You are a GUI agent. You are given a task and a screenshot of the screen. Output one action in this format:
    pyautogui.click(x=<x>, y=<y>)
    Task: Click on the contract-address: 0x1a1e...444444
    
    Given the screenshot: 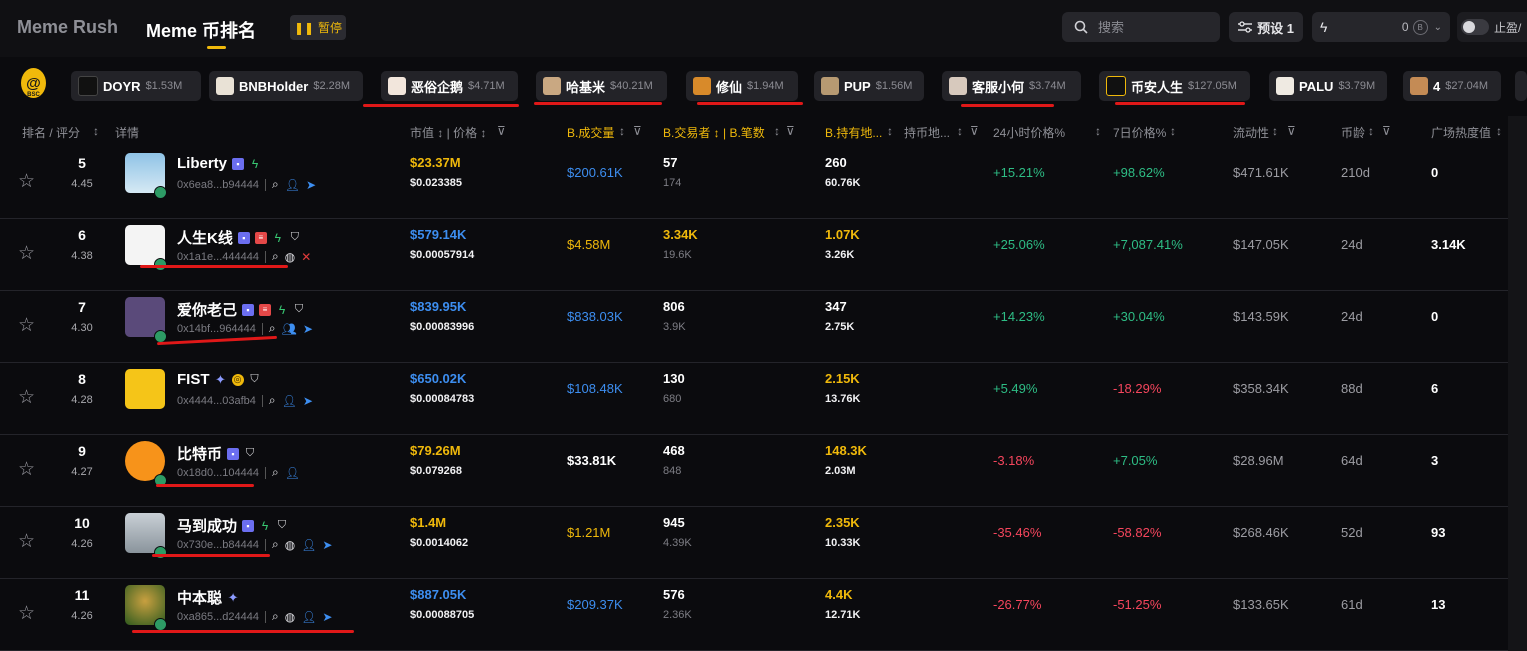 What is the action you would take?
    pyautogui.click(x=218, y=257)
    